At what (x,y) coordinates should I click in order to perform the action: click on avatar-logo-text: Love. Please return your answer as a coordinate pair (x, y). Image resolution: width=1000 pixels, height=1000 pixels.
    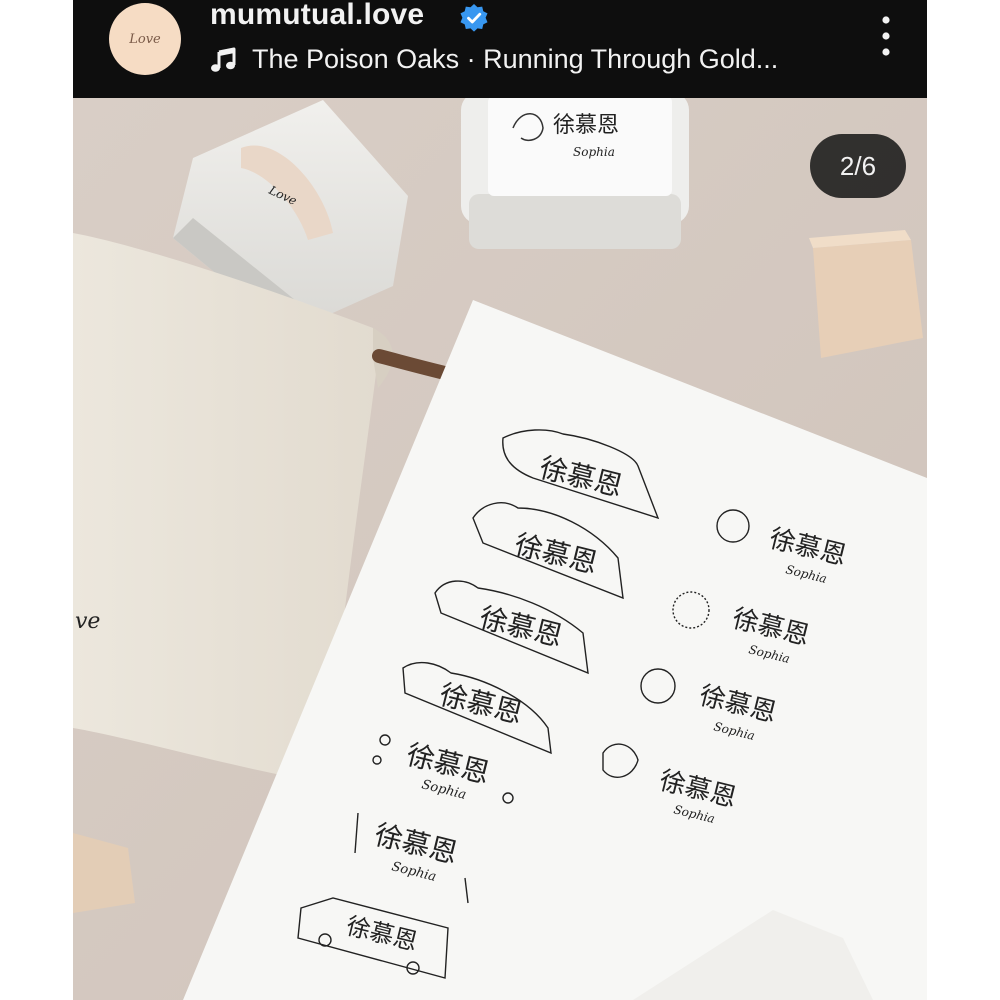
    Looking at the image, I should click on (145, 39).